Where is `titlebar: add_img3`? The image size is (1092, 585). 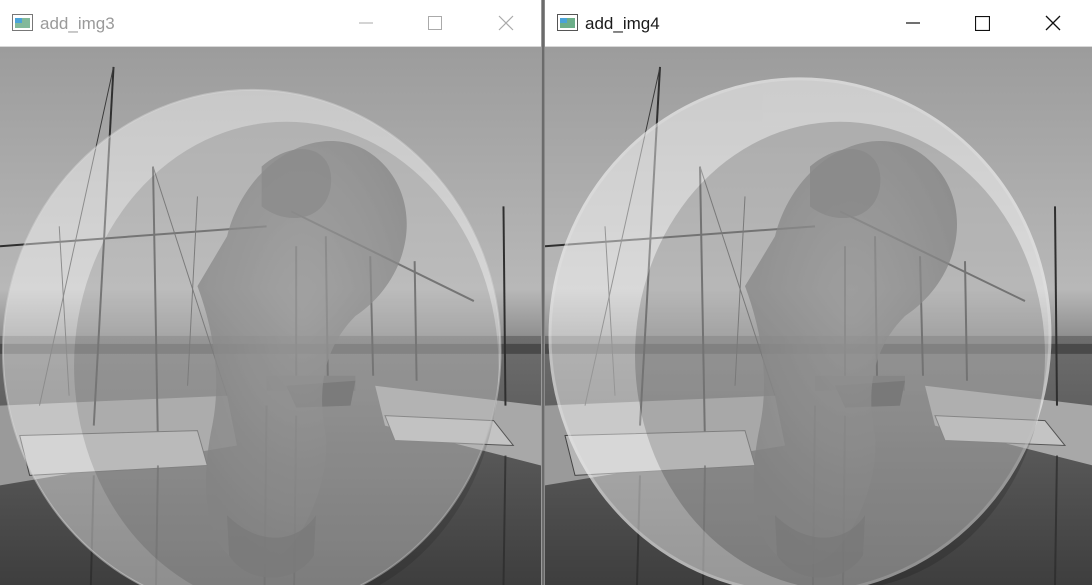 titlebar: add_img3 is located at coordinates (270, 23).